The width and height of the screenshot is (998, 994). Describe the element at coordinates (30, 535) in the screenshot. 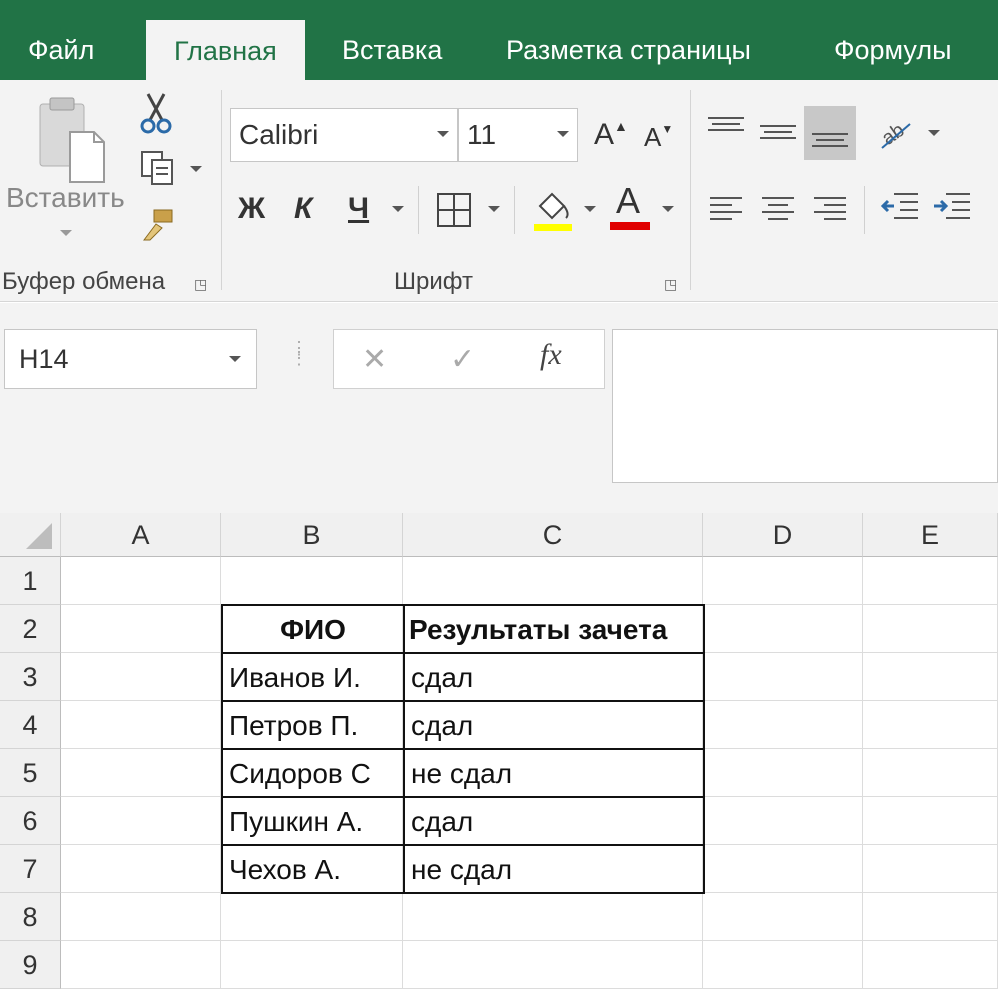

I see `select-all-button` at that location.